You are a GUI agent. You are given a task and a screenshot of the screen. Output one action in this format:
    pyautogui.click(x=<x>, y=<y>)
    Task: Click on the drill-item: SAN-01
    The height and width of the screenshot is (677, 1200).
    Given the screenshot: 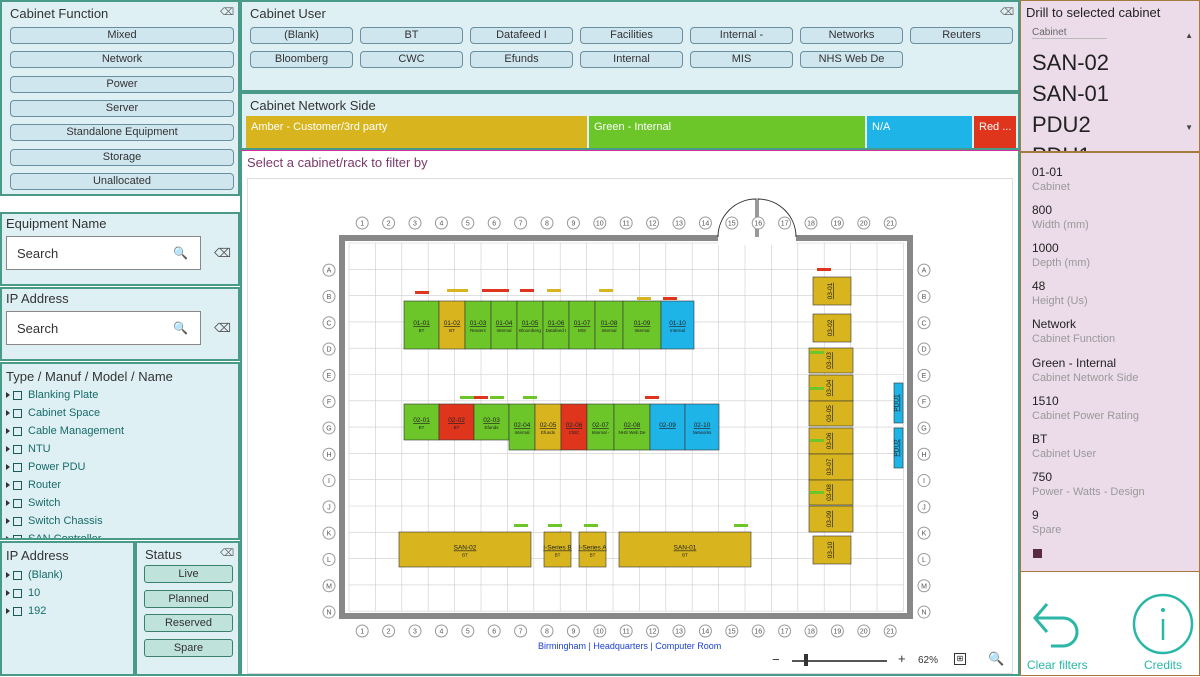 What is the action you would take?
    pyautogui.click(x=1070, y=93)
    